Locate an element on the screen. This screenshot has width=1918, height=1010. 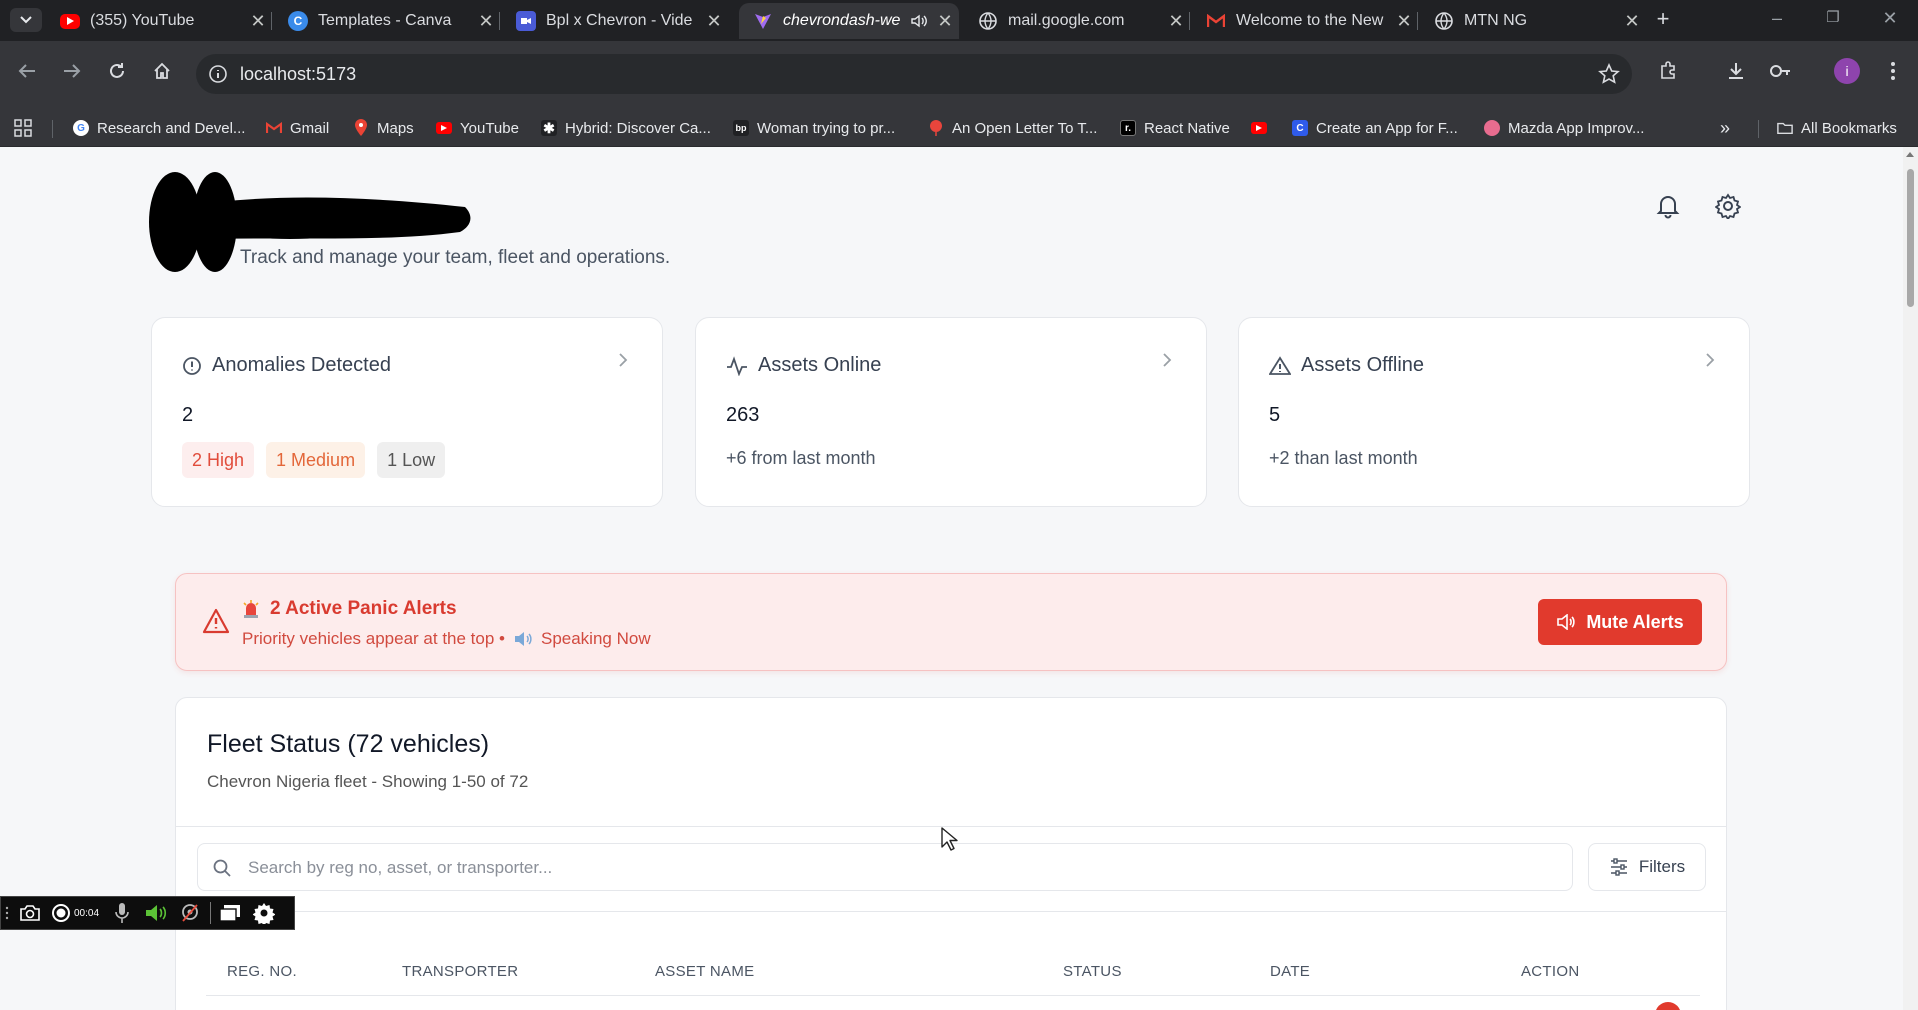
assets-offline-card: Assets Offline 5 +2 than last month is located at coordinates (1494, 412).